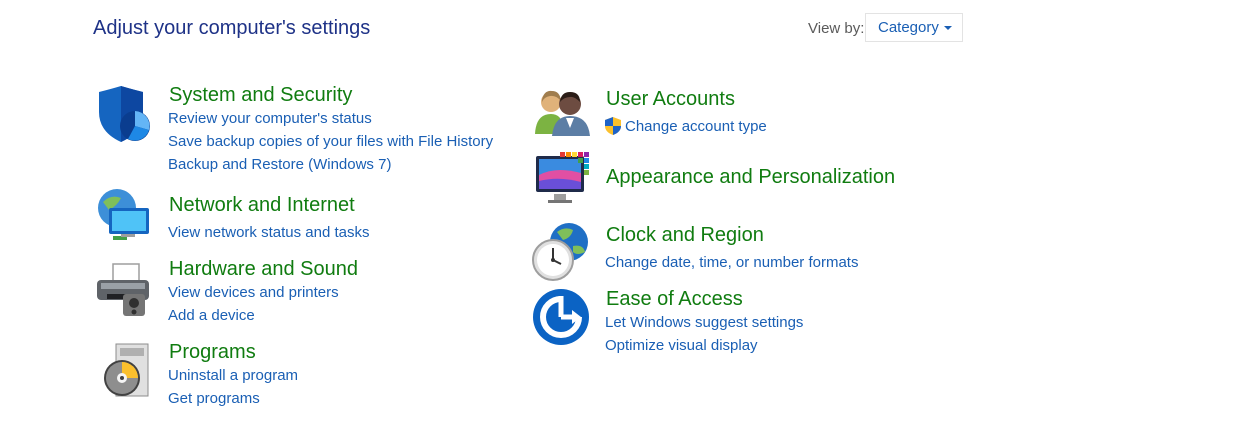 Image resolution: width=1239 pixels, height=437 pixels. What do you see at coordinates (947, 28) in the screenshot?
I see `chevron-down-icon` at bounding box center [947, 28].